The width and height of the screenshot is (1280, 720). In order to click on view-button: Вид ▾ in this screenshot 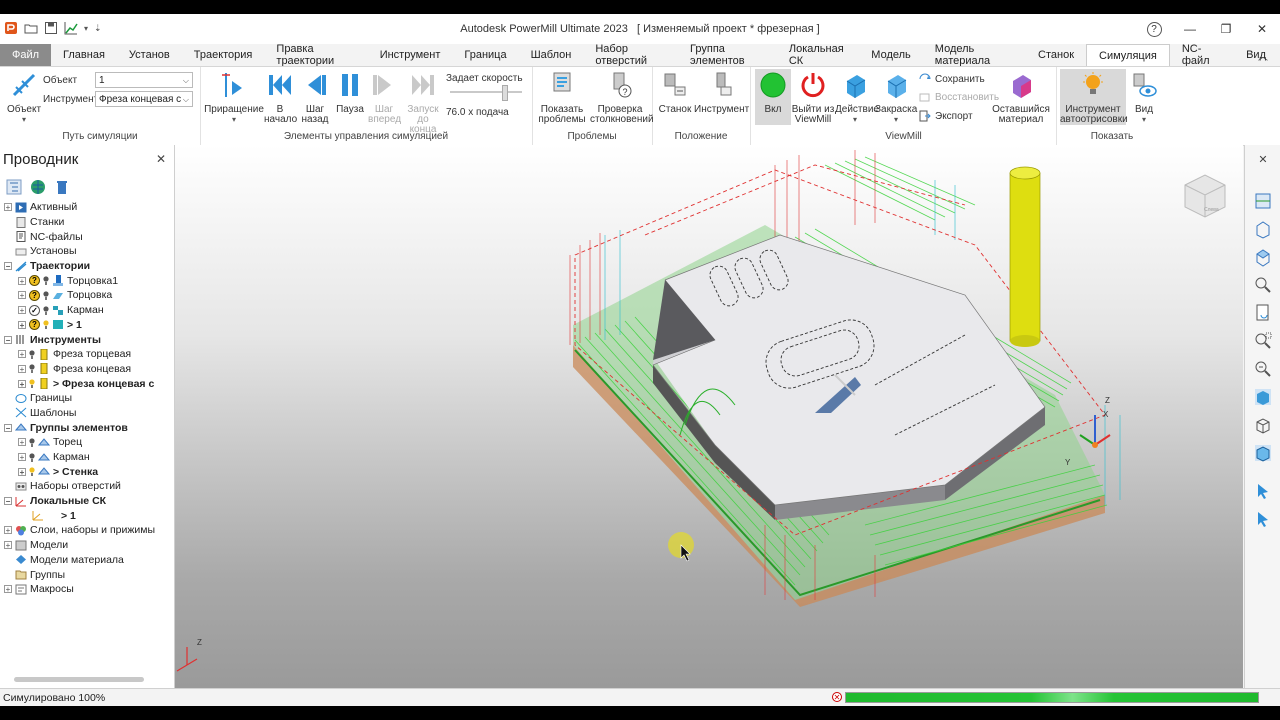, I will do `click(1144, 98)`.